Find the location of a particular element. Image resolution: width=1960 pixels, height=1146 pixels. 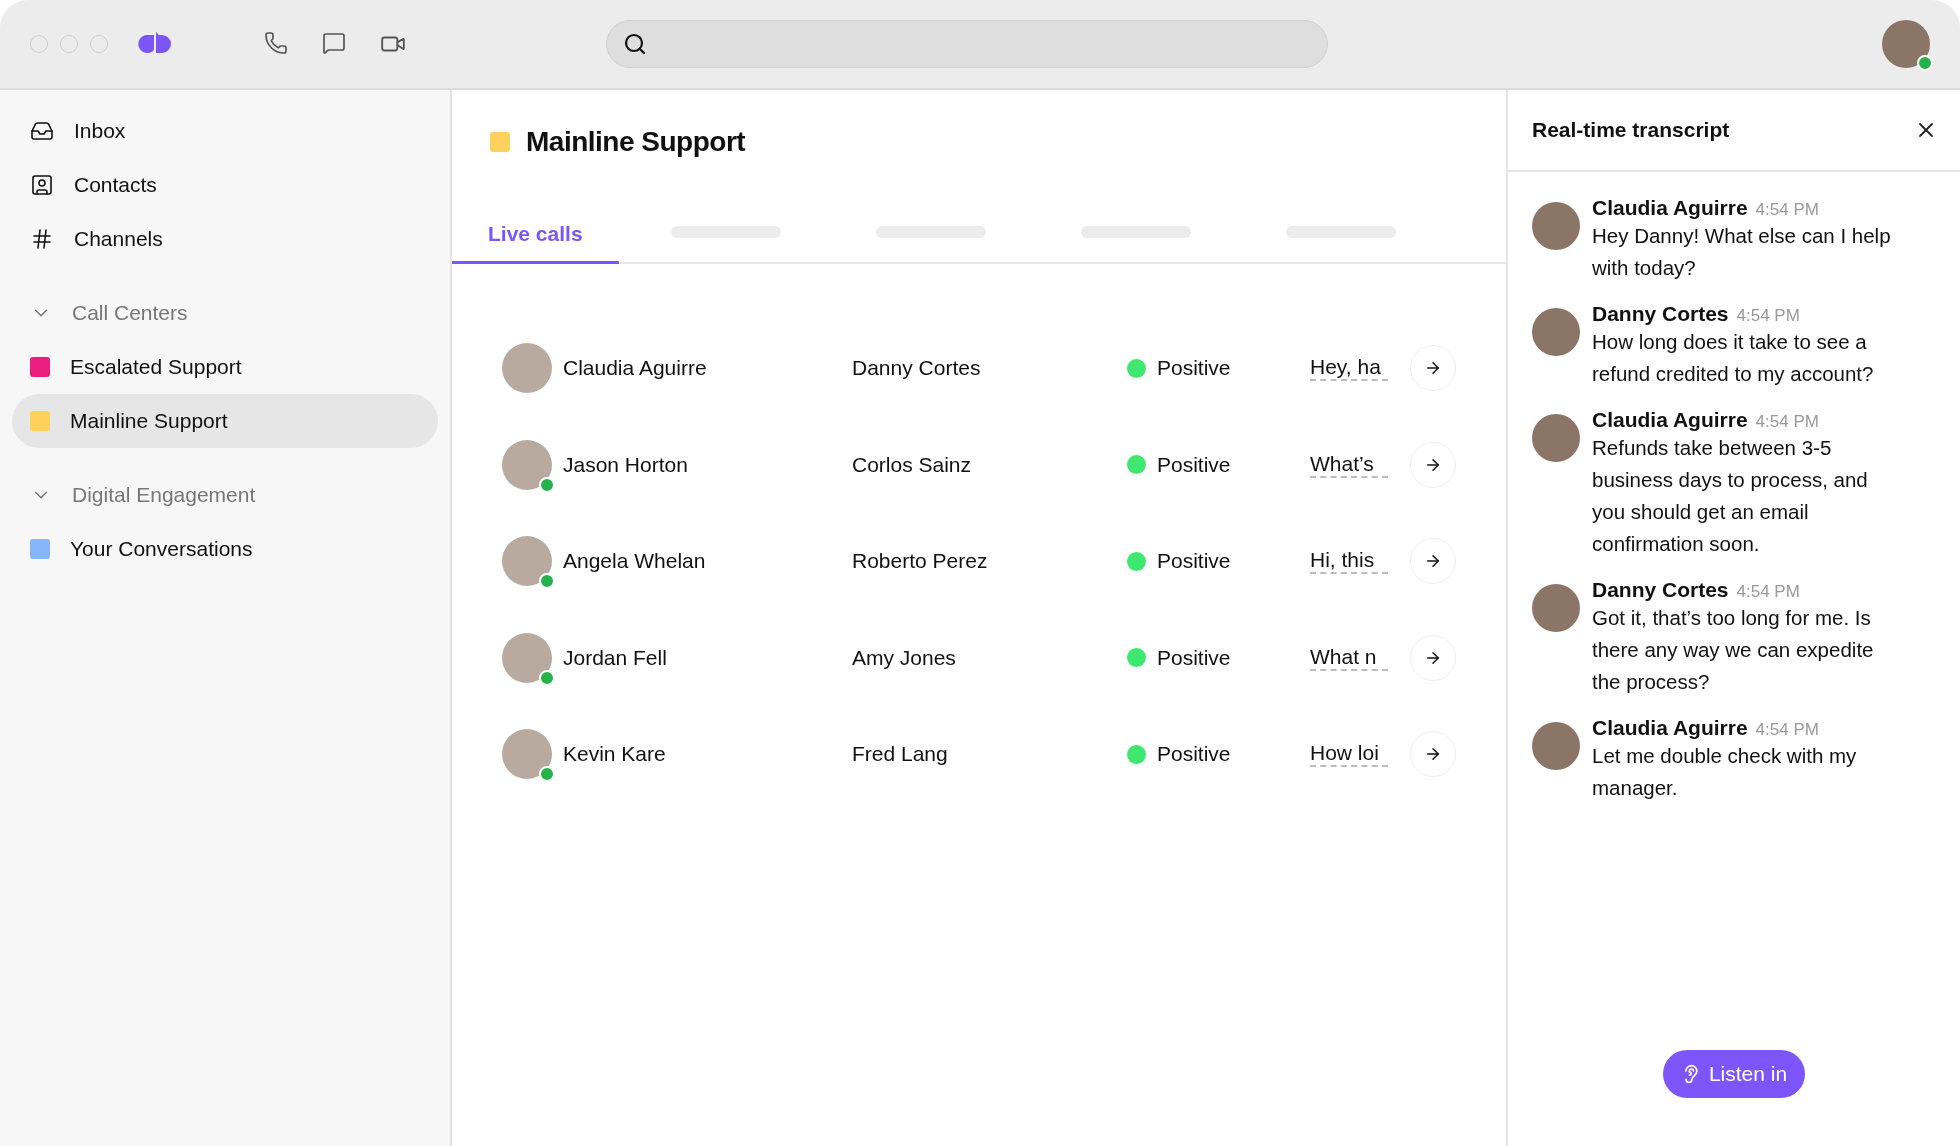

inbox-icon is located at coordinates (42, 131).